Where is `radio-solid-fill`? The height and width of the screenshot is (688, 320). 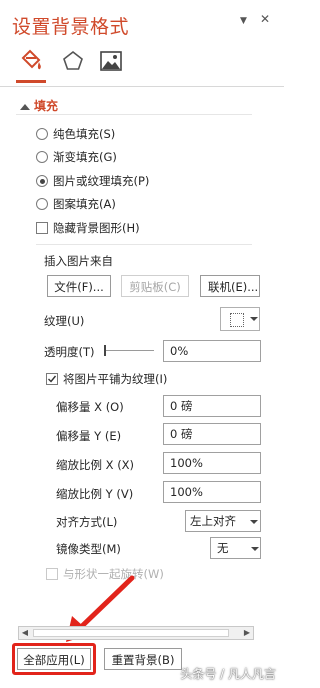
radio-solid-fill is located at coordinates (42, 134).